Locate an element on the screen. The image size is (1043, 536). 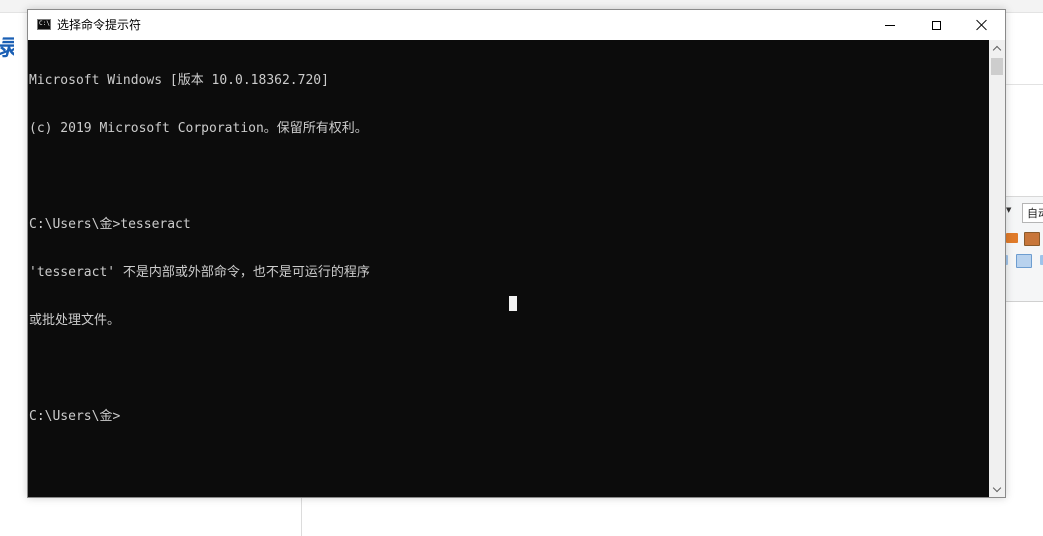
console-line: C:\Users\金>tesseract is located at coordinates (110, 224).